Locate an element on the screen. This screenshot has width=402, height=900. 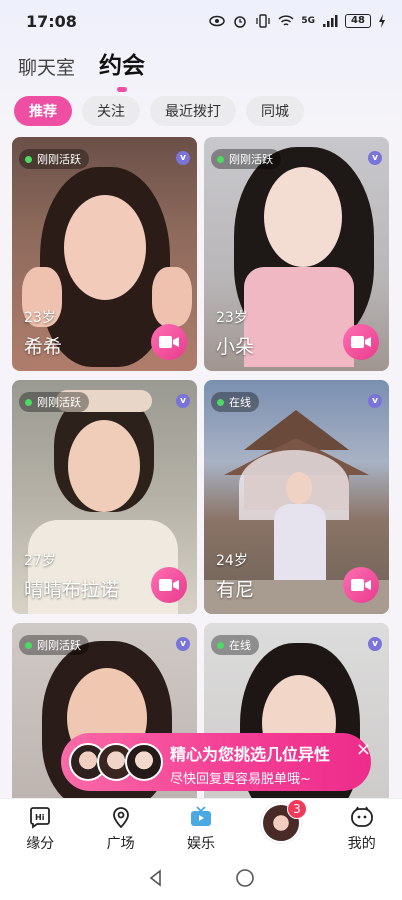
nav-label: 娱乐 is located at coordinates (200, 844).